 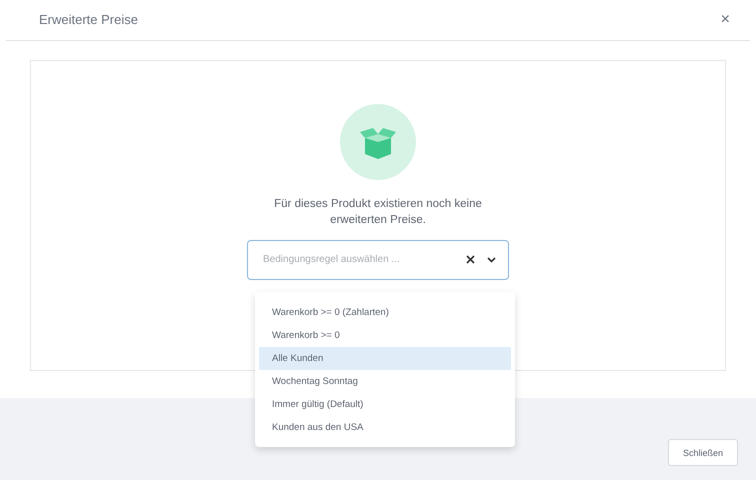 What do you see at coordinates (703, 452) in the screenshot?
I see `close-button: Schließen` at bounding box center [703, 452].